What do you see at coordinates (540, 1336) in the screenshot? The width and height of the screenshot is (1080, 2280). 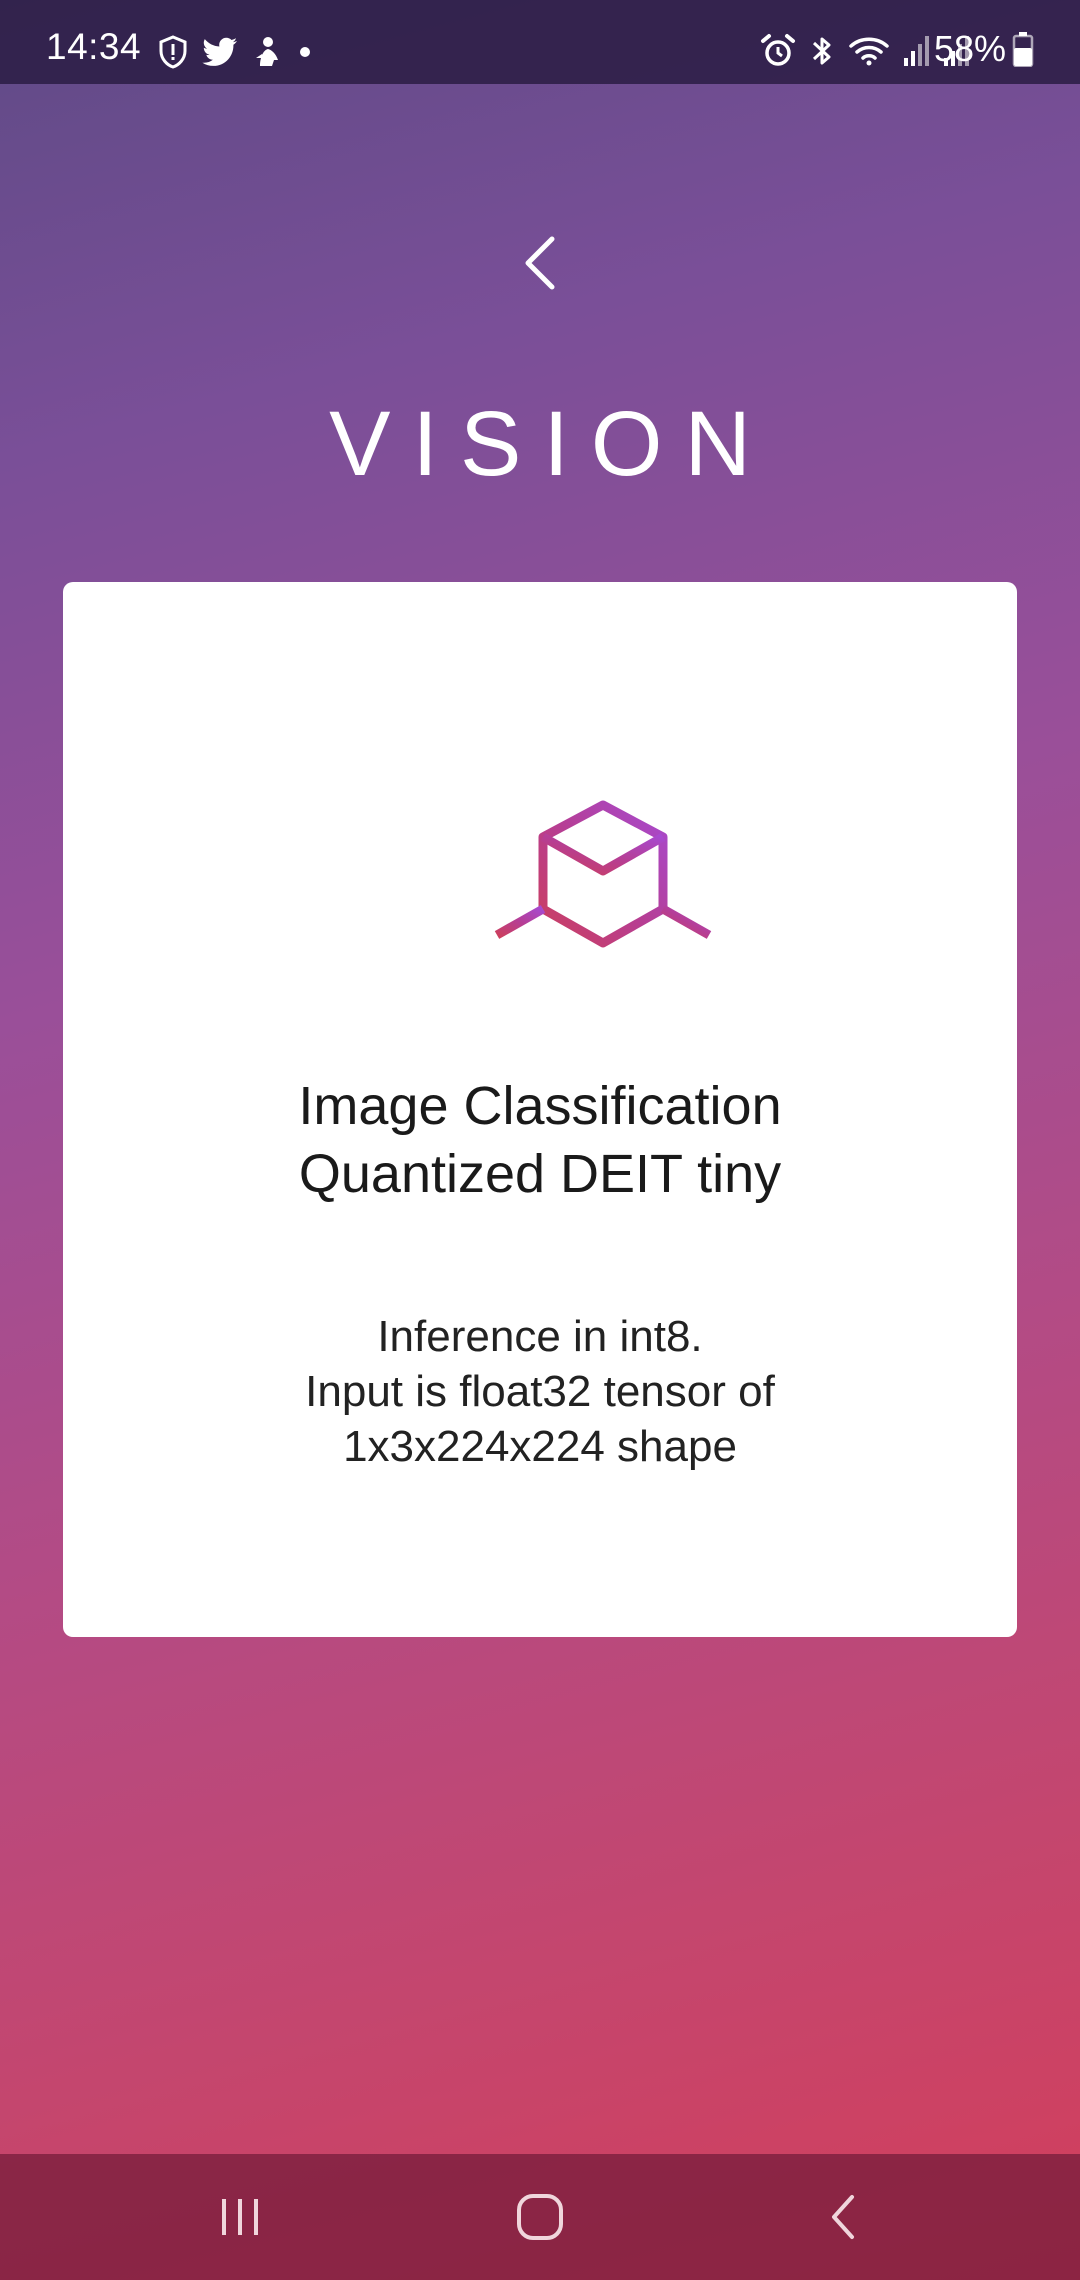 I see `card-description-line: Inference in int8.` at bounding box center [540, 1336].